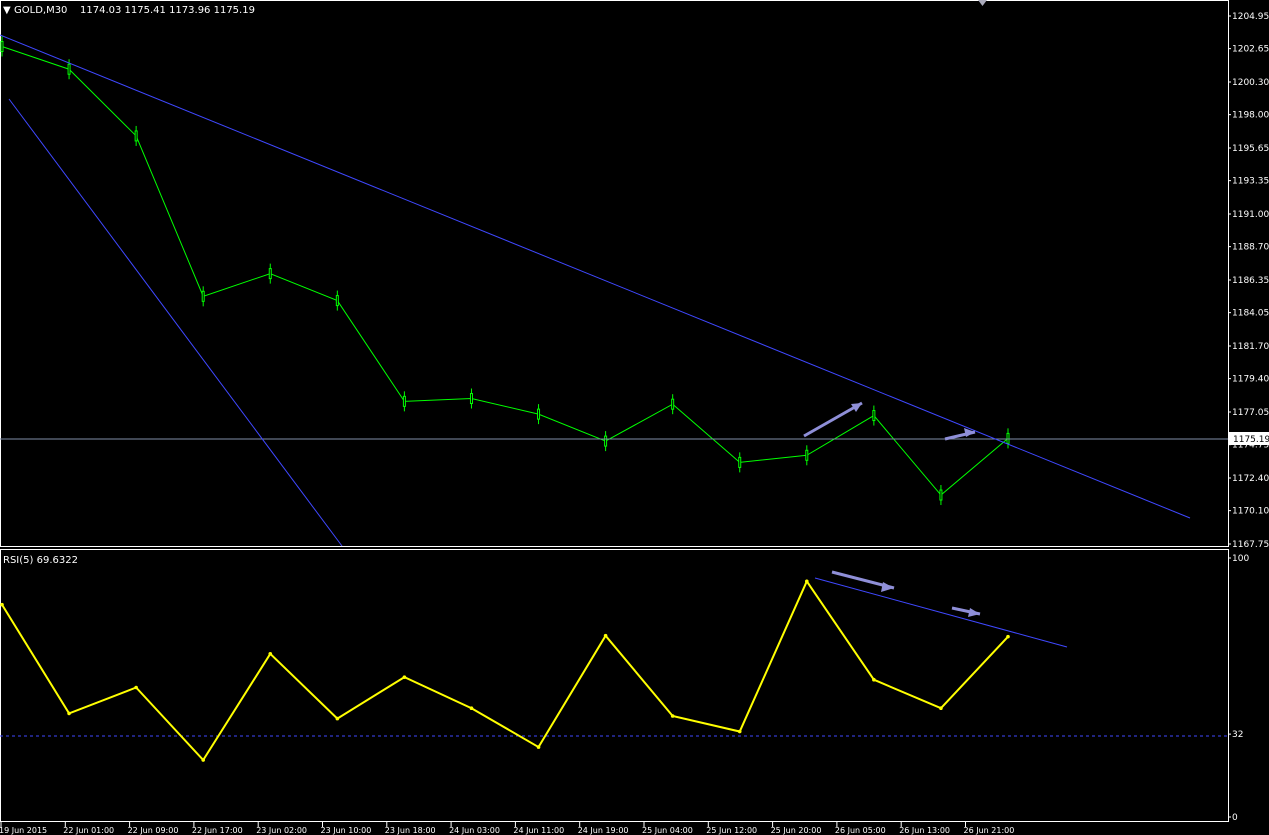 Image resolution: width=1269 pixels, height=835 pixels. I want to click on symbol-label: GOLD,M30, so click(40, 10).